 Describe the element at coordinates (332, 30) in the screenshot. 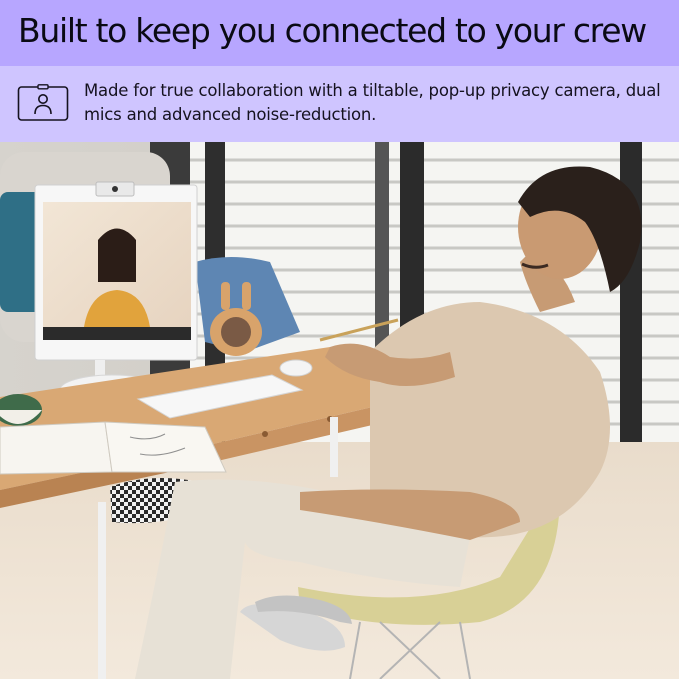

I see `headline: Built to keep you connected to your crew` at that location.